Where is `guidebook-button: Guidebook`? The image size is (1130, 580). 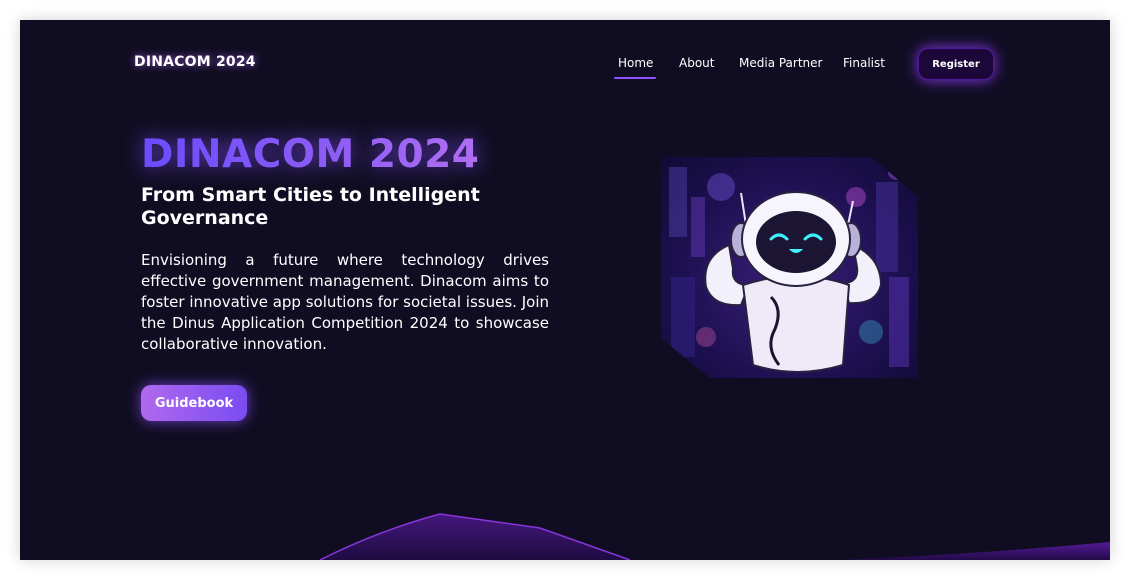 guidebook-button: Guidebook is located at coordinates (194, 403).